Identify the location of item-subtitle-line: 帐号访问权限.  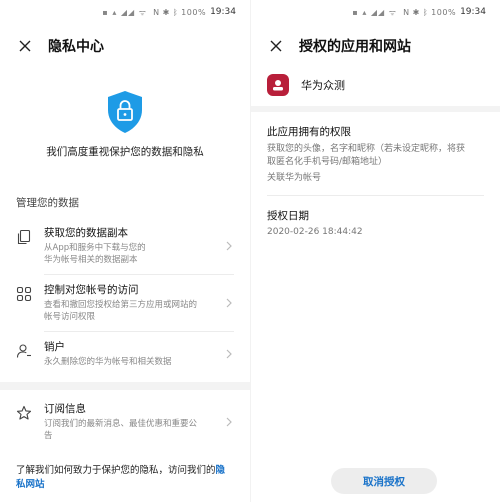
(70, 317).